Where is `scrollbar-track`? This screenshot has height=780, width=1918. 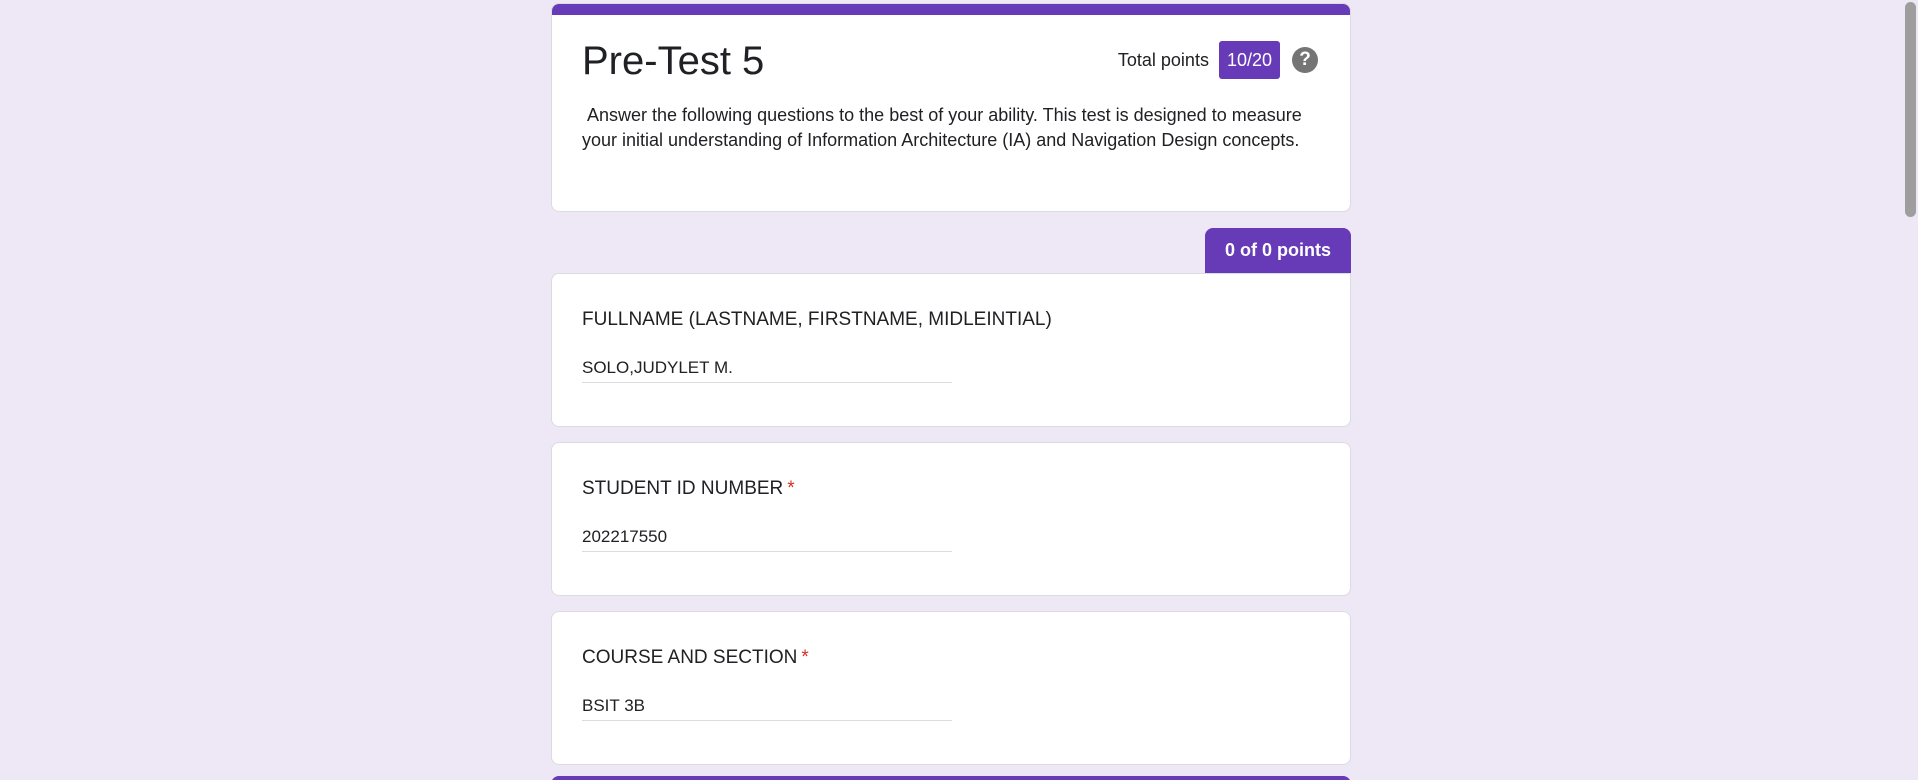 scrollbar-track is located at coordinates (1910, 390).